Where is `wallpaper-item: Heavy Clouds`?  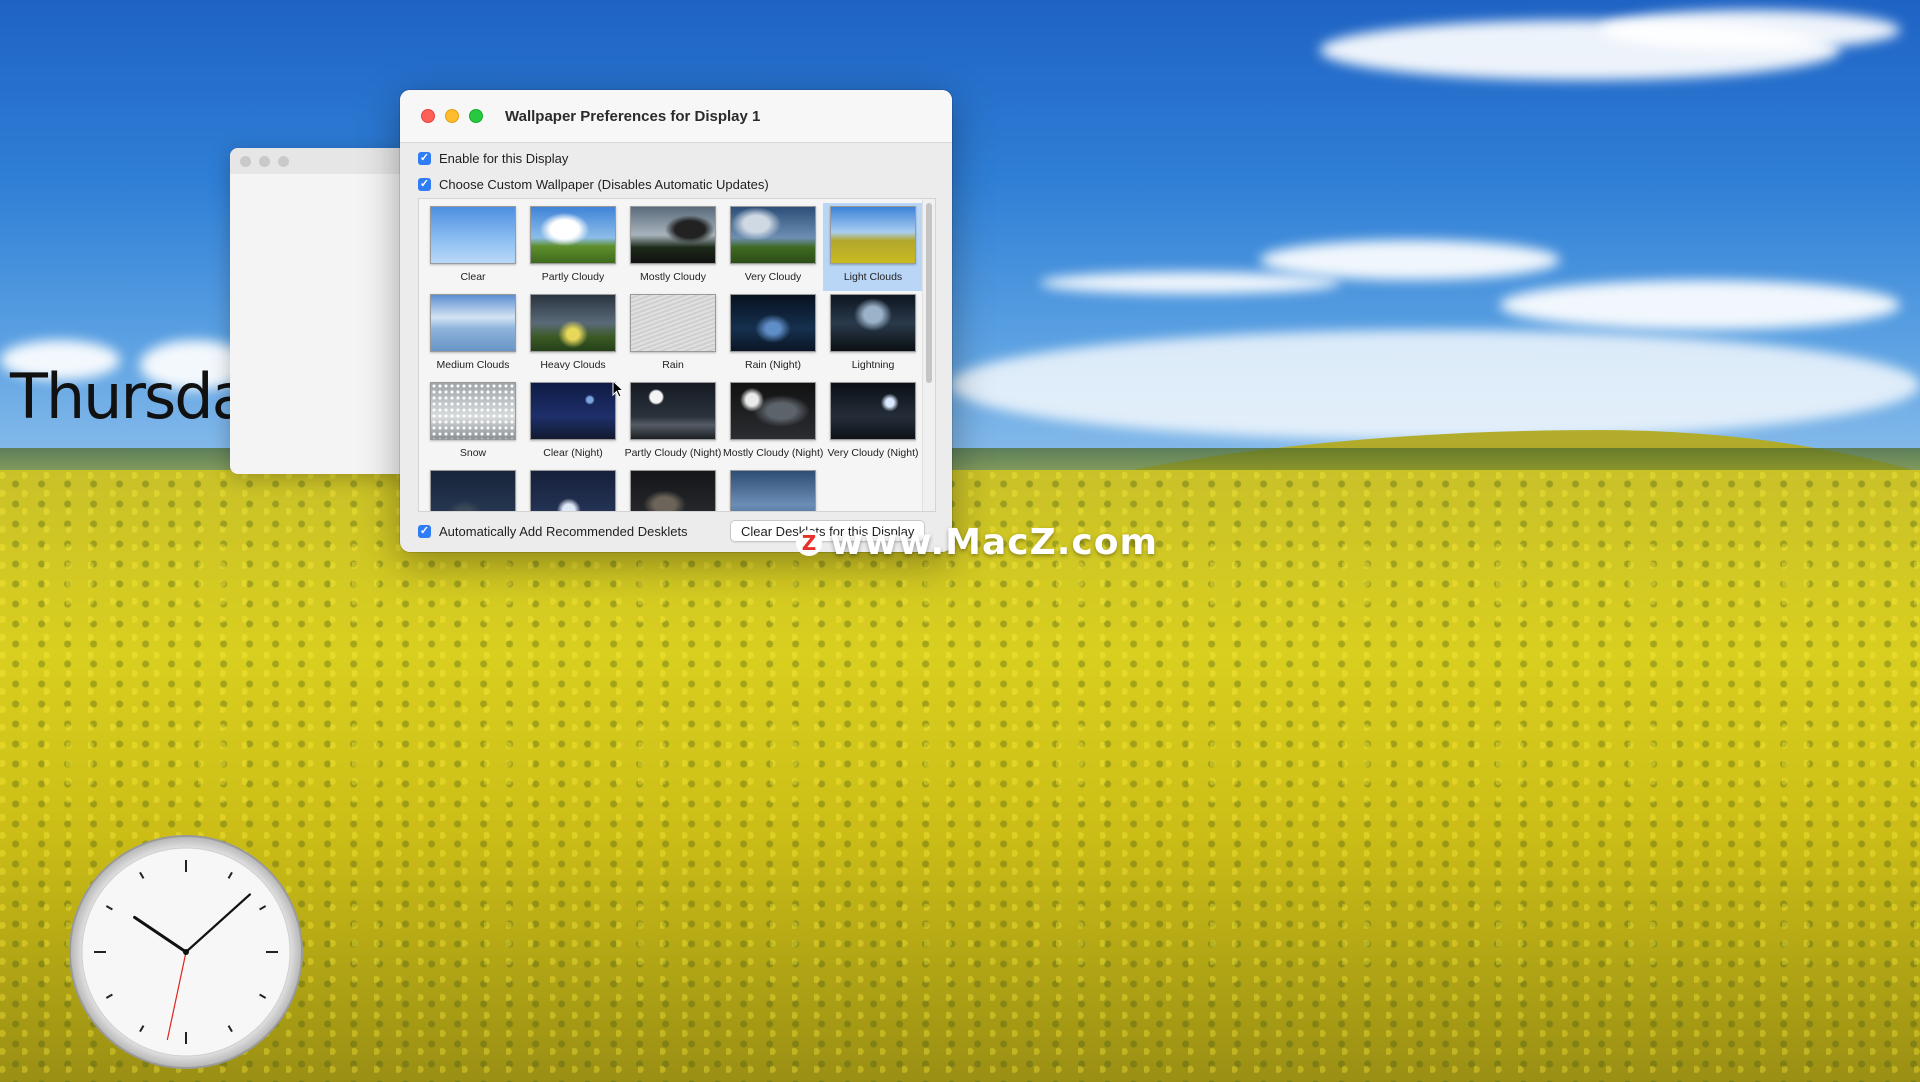 wallpaper-item: Heavy Clouds is located at coordinates (573, 335).